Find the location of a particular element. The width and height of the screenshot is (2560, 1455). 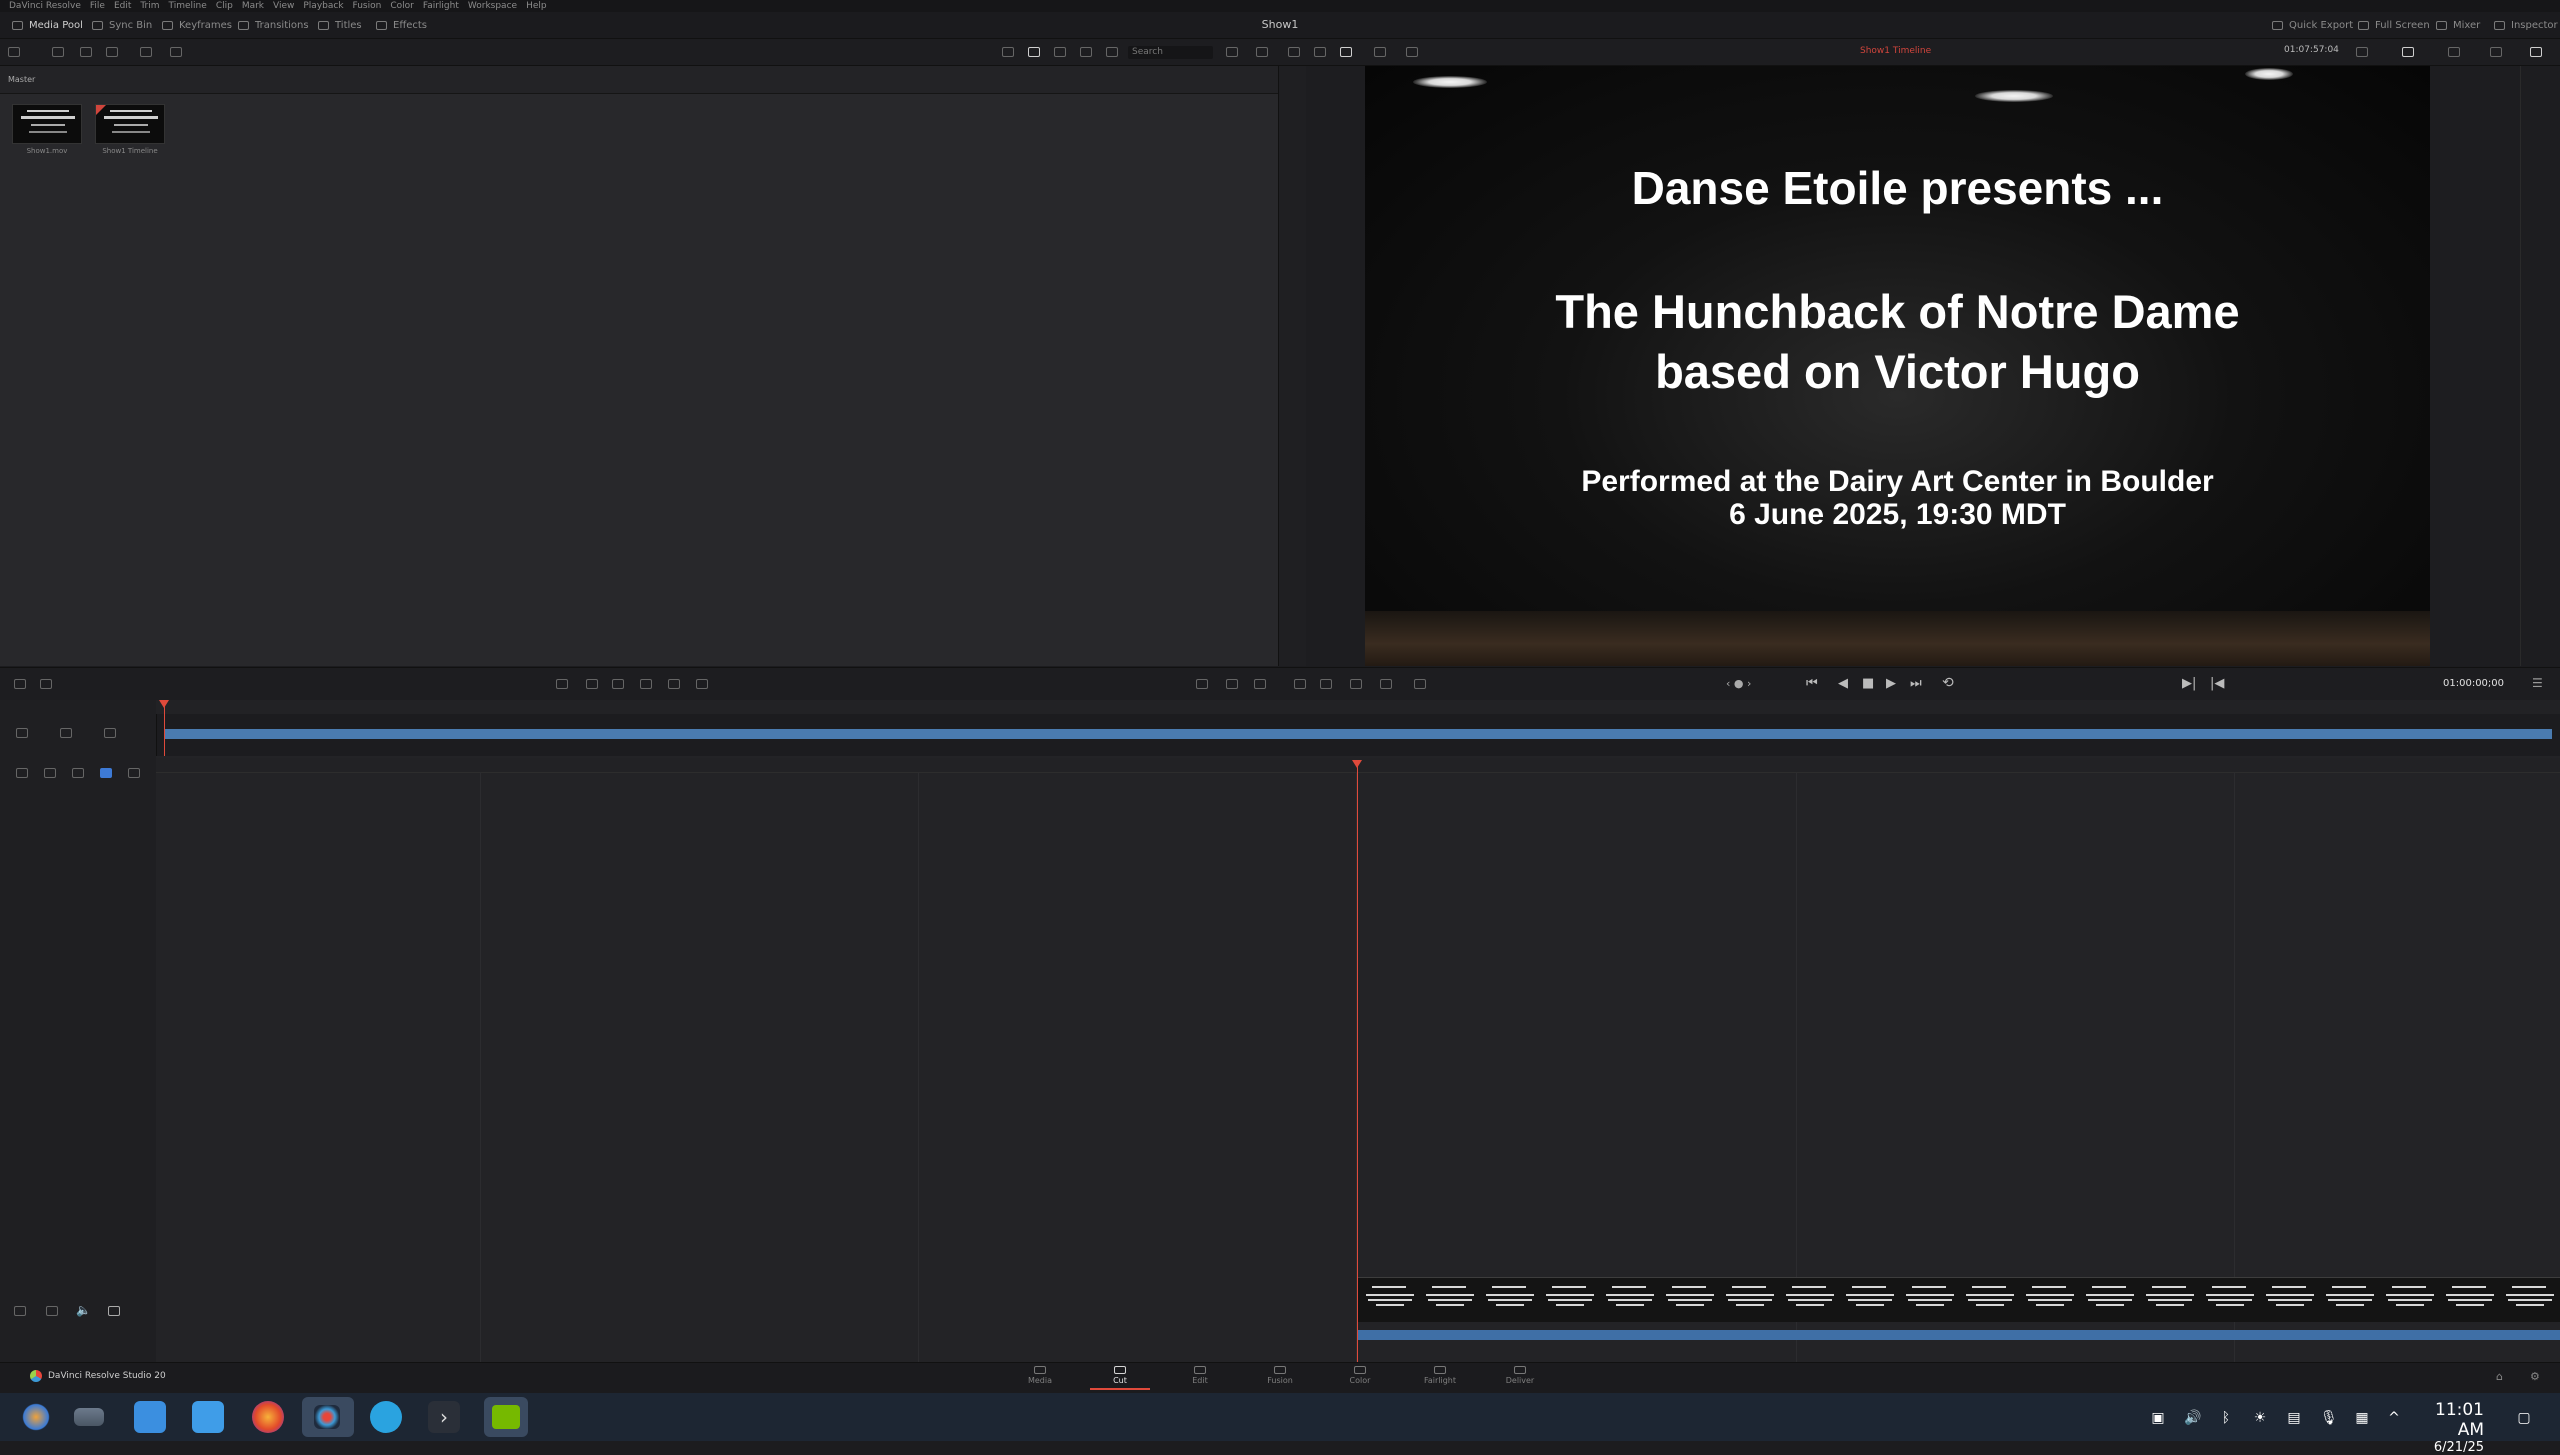

edit-icon is located at coordinates (176, 52).